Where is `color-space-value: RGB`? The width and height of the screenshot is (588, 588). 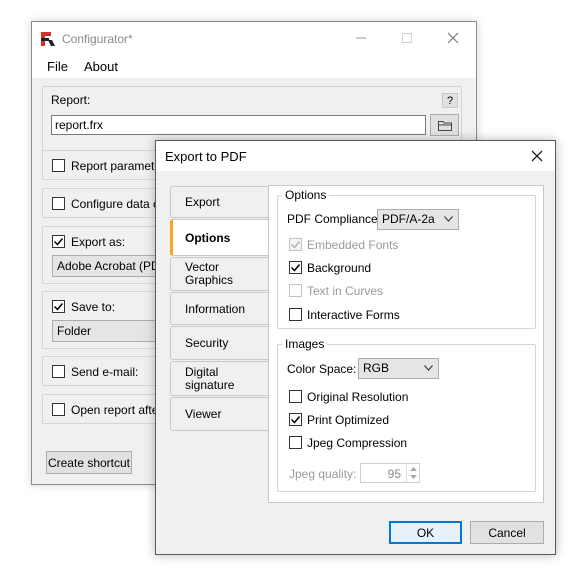 color-space-value: RGB is located at coordinates (376, 368).